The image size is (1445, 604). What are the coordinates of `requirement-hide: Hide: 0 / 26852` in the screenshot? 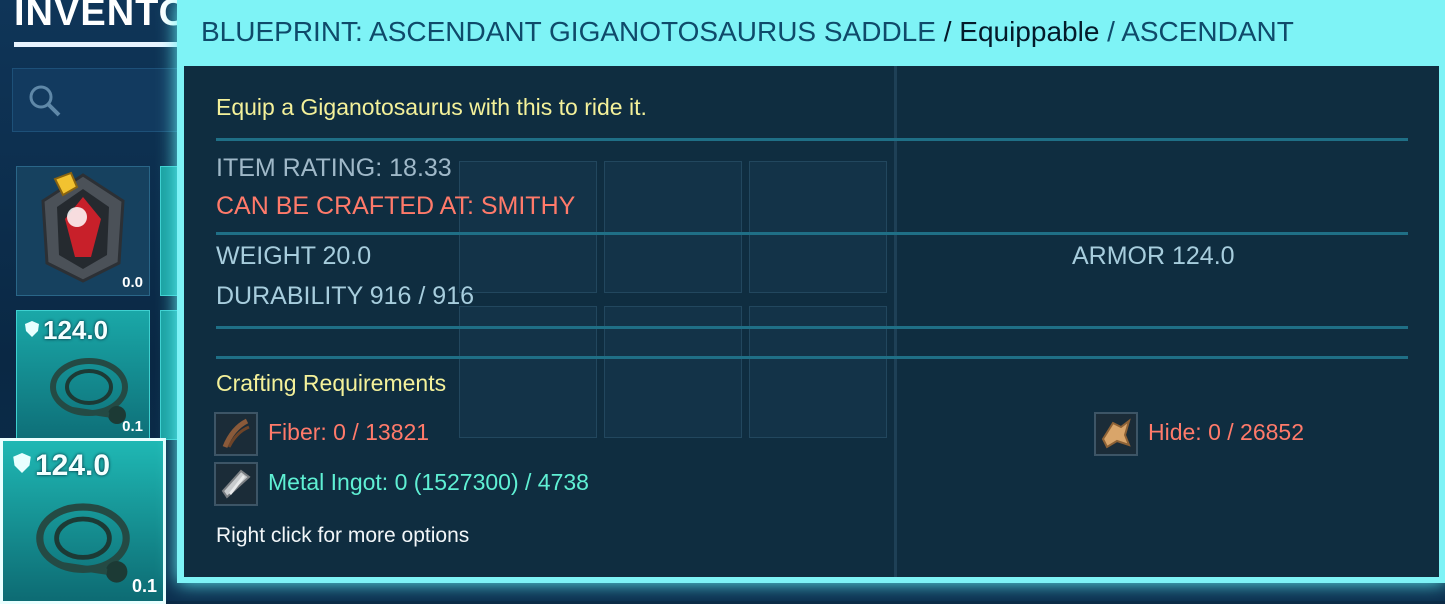 It's located at (1199, 434).